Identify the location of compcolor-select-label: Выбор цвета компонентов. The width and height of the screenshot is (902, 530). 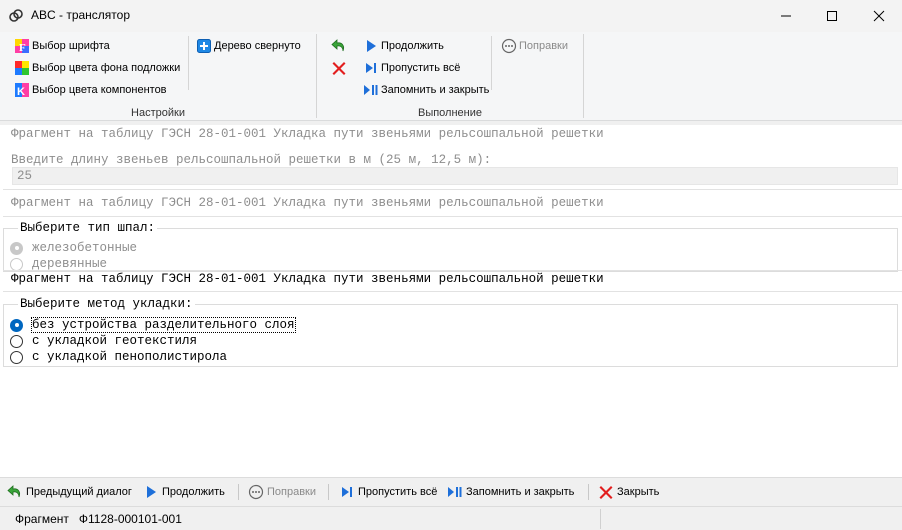
(99, 89).